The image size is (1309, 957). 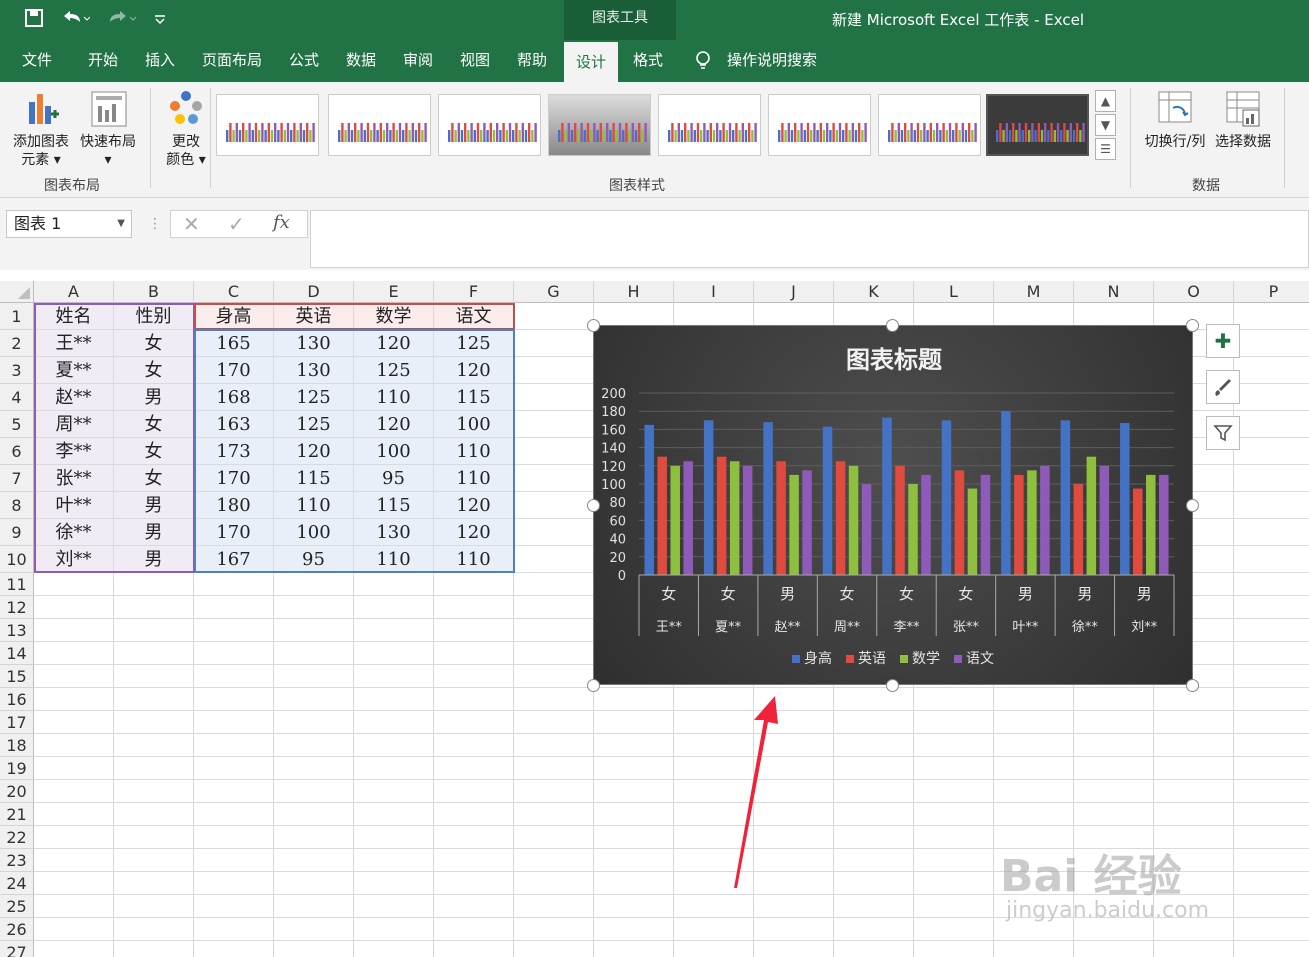 I want to click on row-header-12: 12, so click(x=17, y=607).